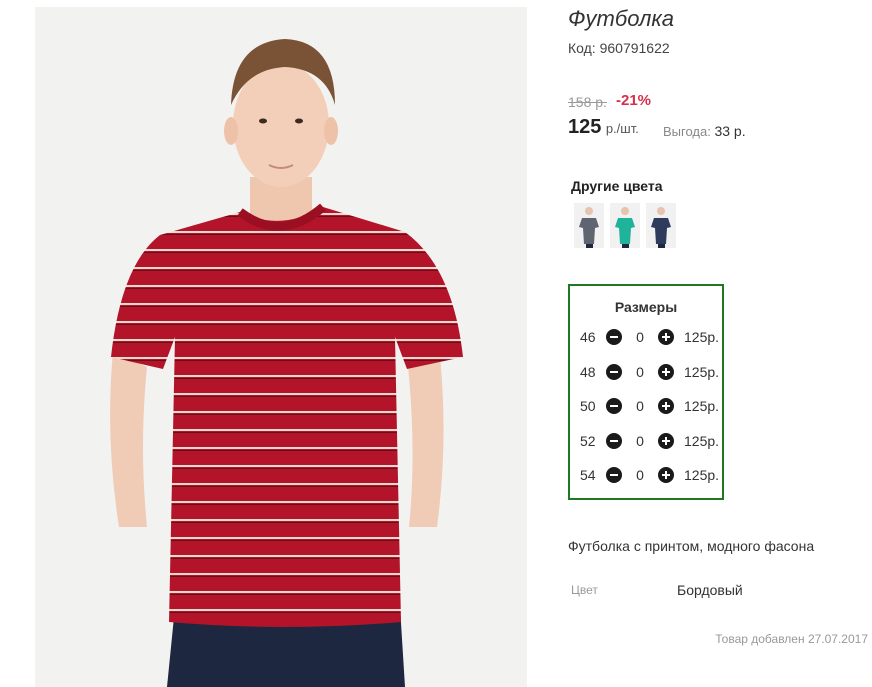  What do you see at coordinates (649, 372) in the screenshot?
I see `size-row-48: 48 0 125р.` at bounding box center [649, 372].